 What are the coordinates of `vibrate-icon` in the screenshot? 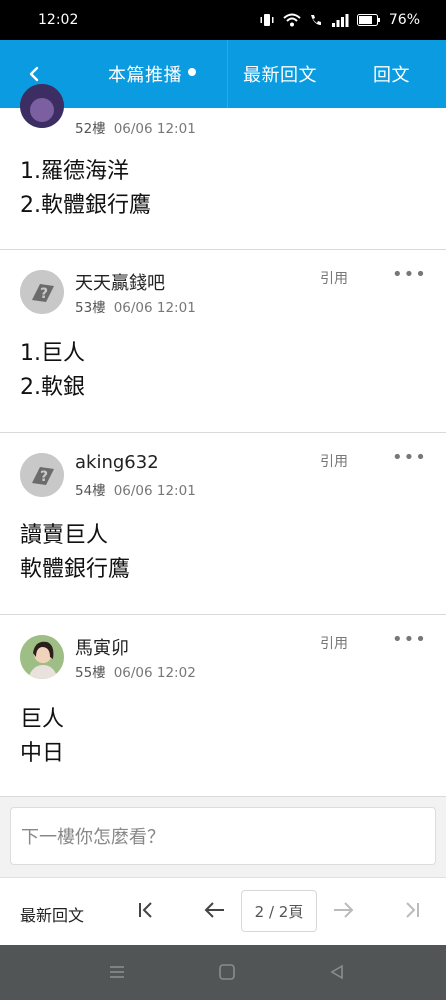 It's located at (267, 20).